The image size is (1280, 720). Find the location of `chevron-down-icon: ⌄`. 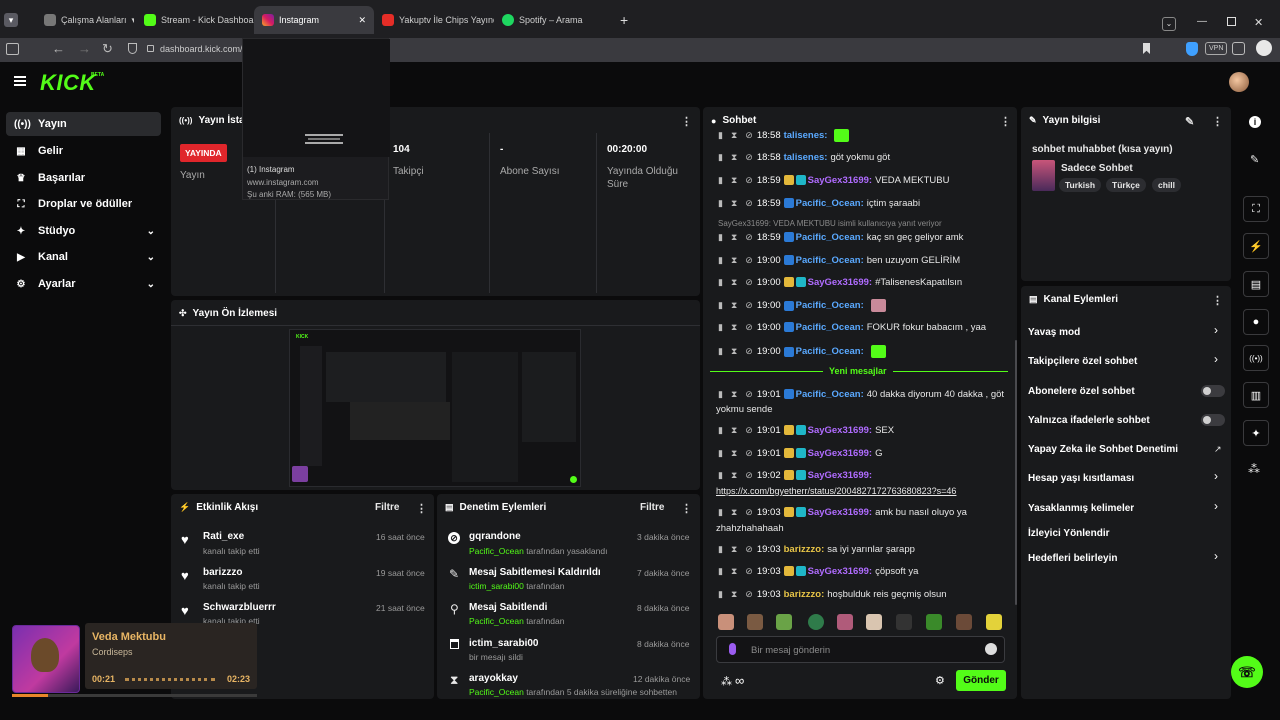

chevron-down-icon: ⌄ is located at coordinates (151, 284).